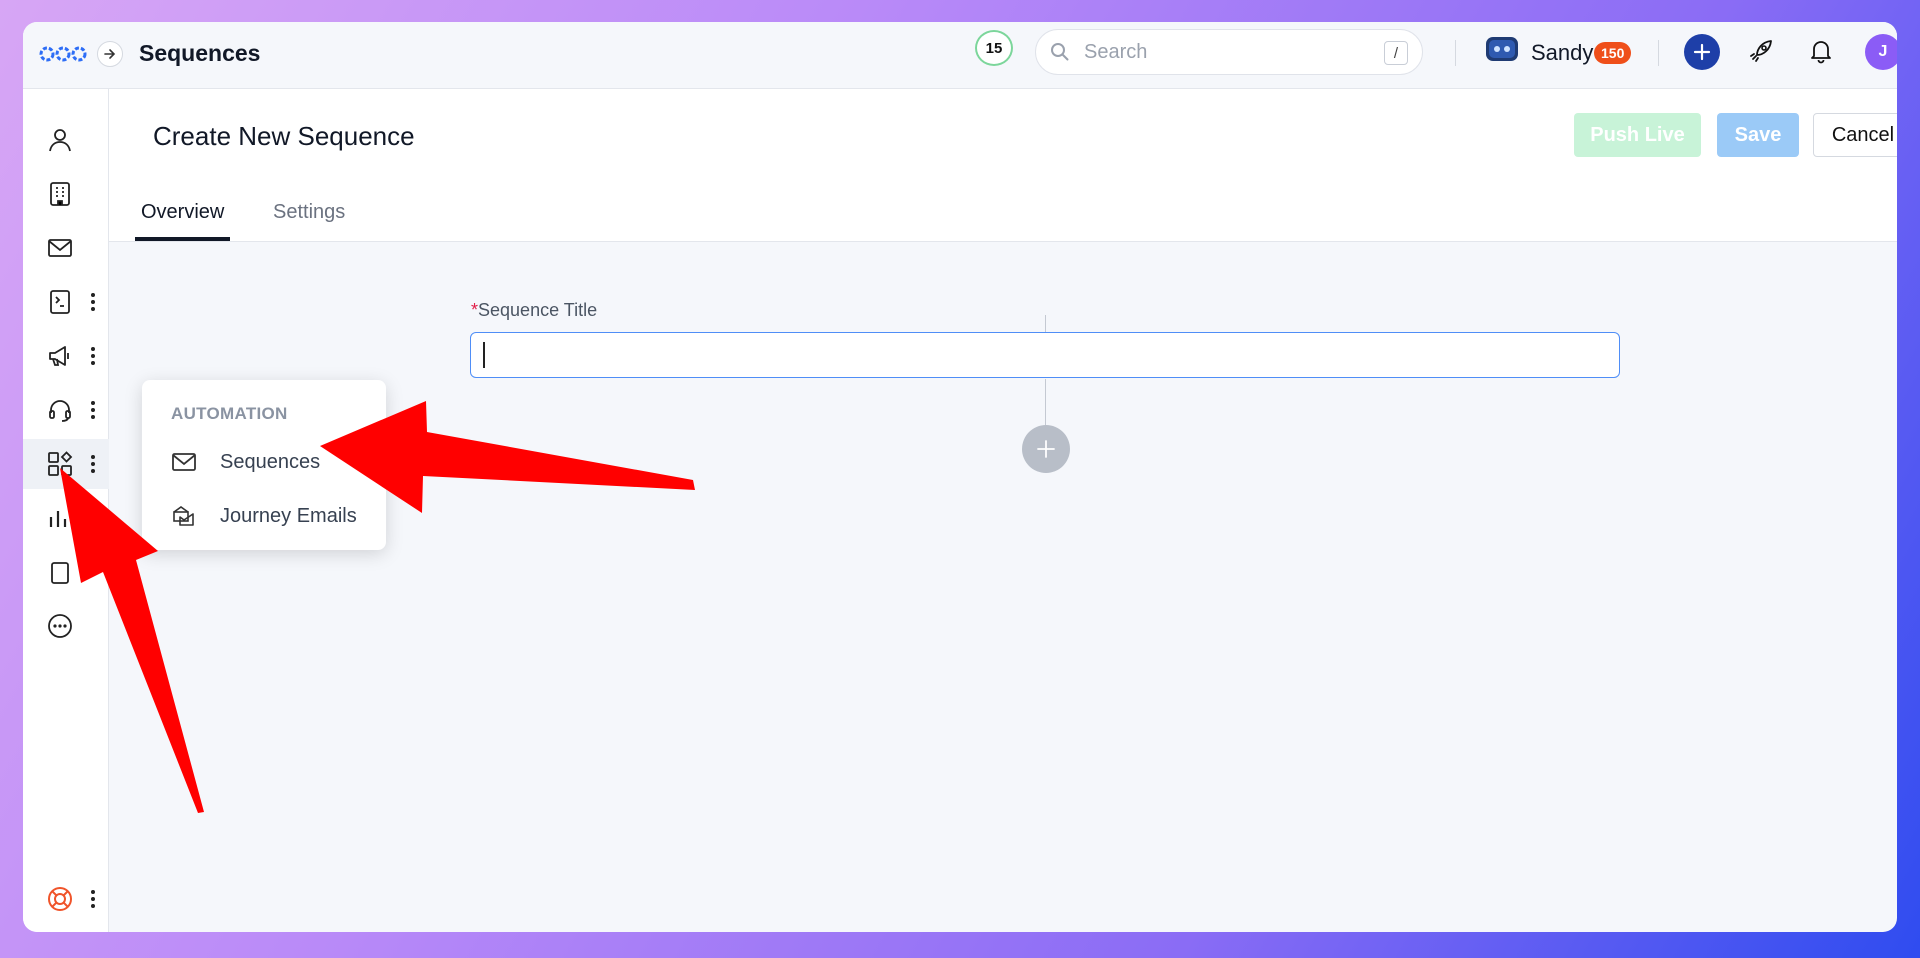 Image resolution: width=1920 pixels, height=958 pixels. I want to click on menu-item-label: Journey Emails, so click(288, 516).